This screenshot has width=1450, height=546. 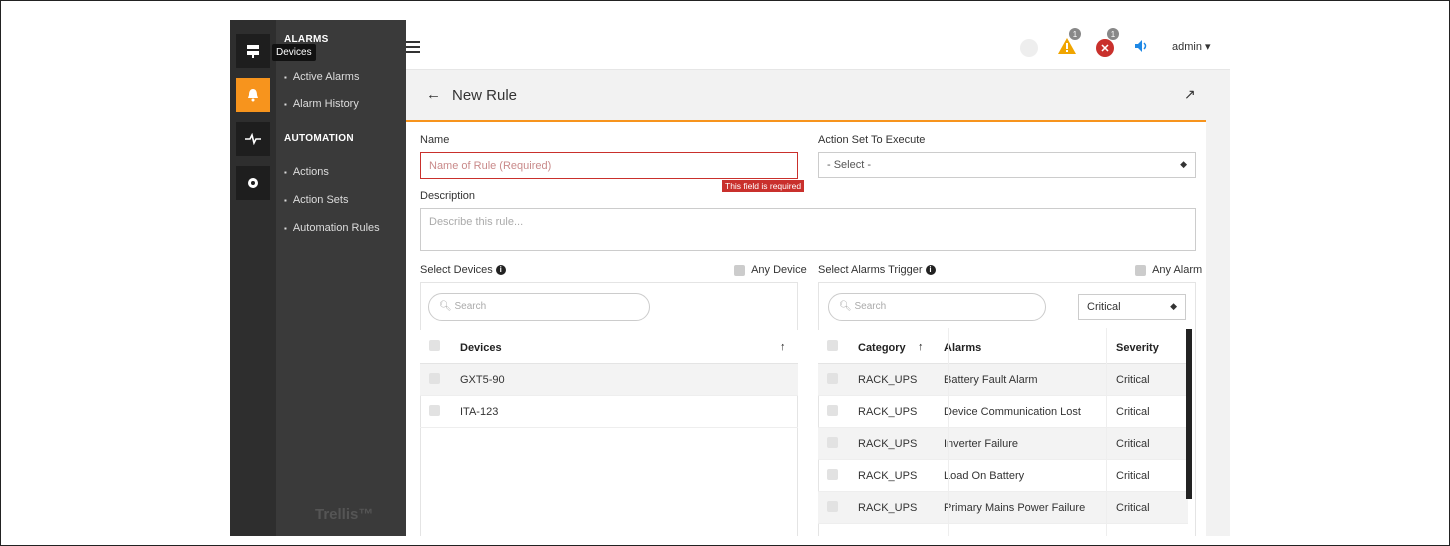 I want to click on select-alarms-label: Select Alarms Trigger i, so click(x=877, y=270).